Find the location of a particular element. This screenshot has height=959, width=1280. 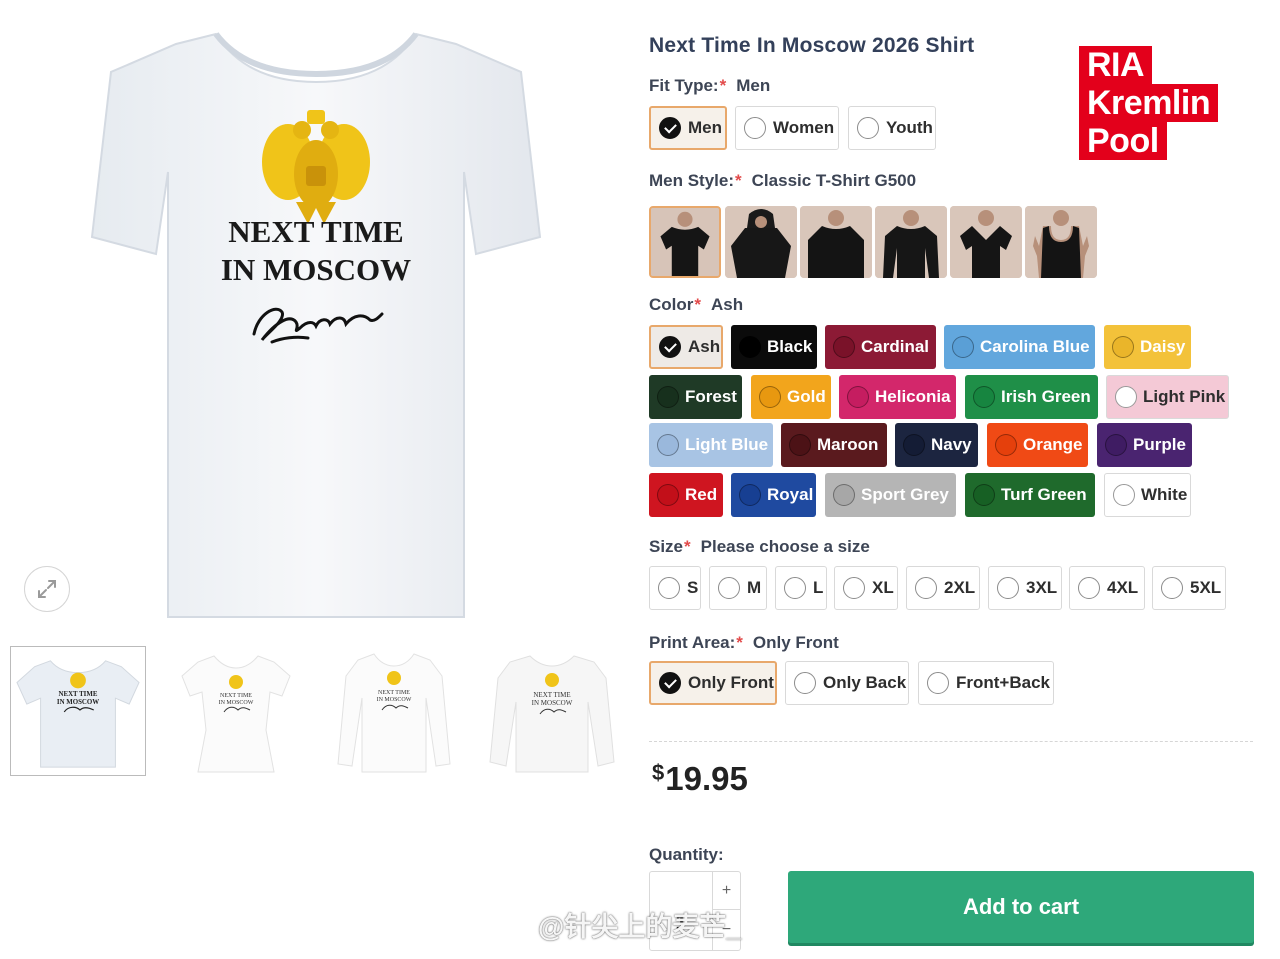

divider is located at coordinates (951, 741).